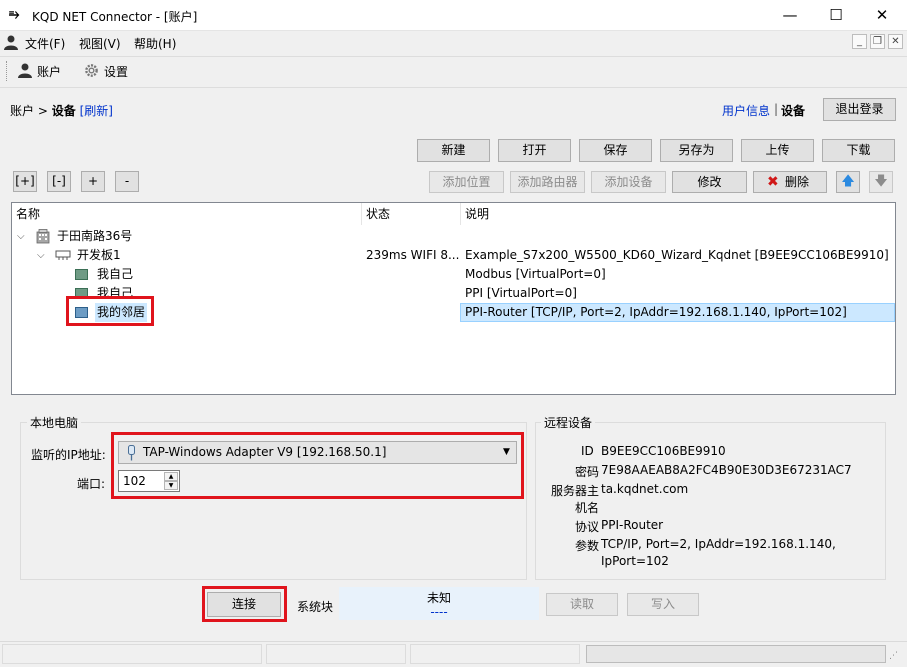  What do you see at coordinates (736, 654) in the screenshot?
I see `progress-bar` at bounding box center [736, 654].